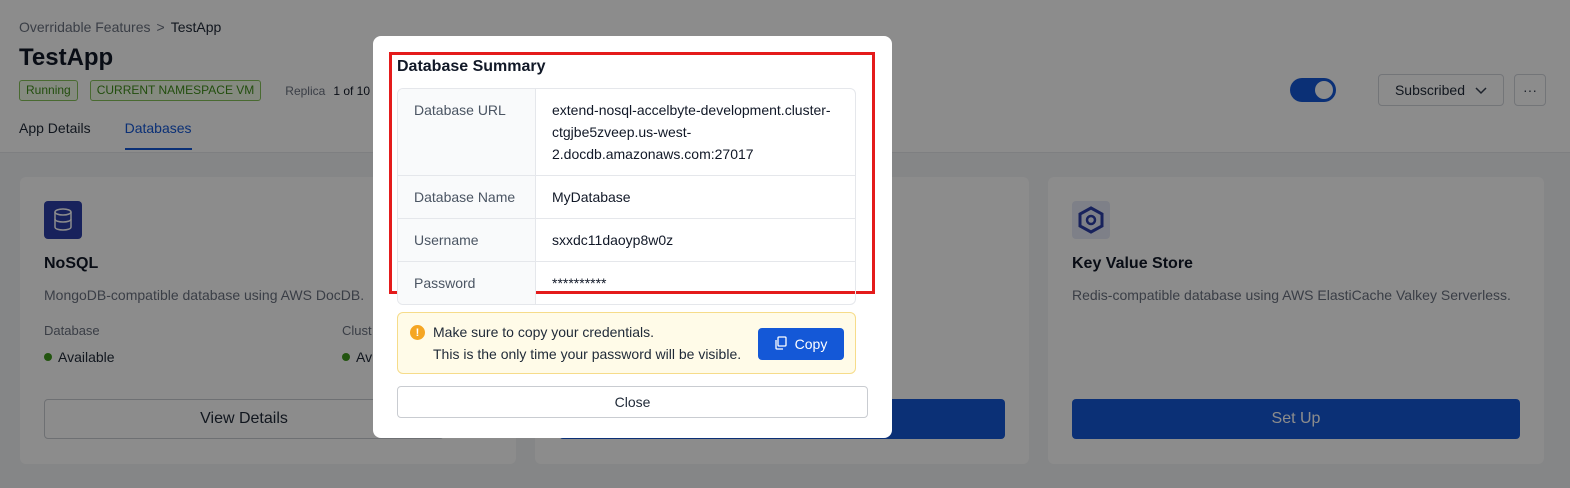 The image size is (1570, 488). Describe the element at coordinates (467, 283) in the screenshot. I see `row-key: Password` at that location.